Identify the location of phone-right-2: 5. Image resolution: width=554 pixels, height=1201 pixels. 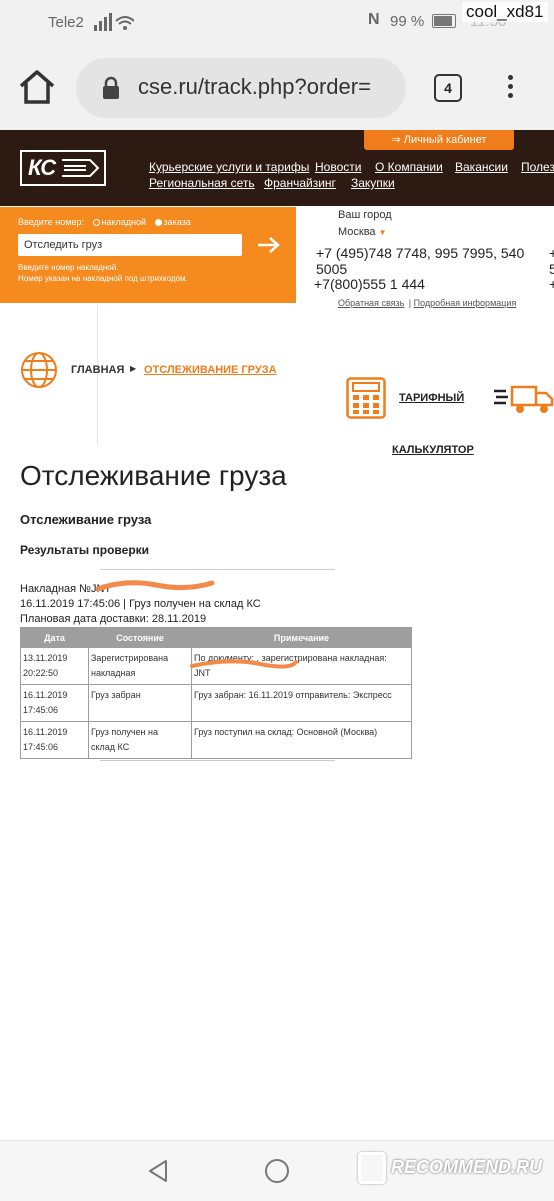
(551, 269).